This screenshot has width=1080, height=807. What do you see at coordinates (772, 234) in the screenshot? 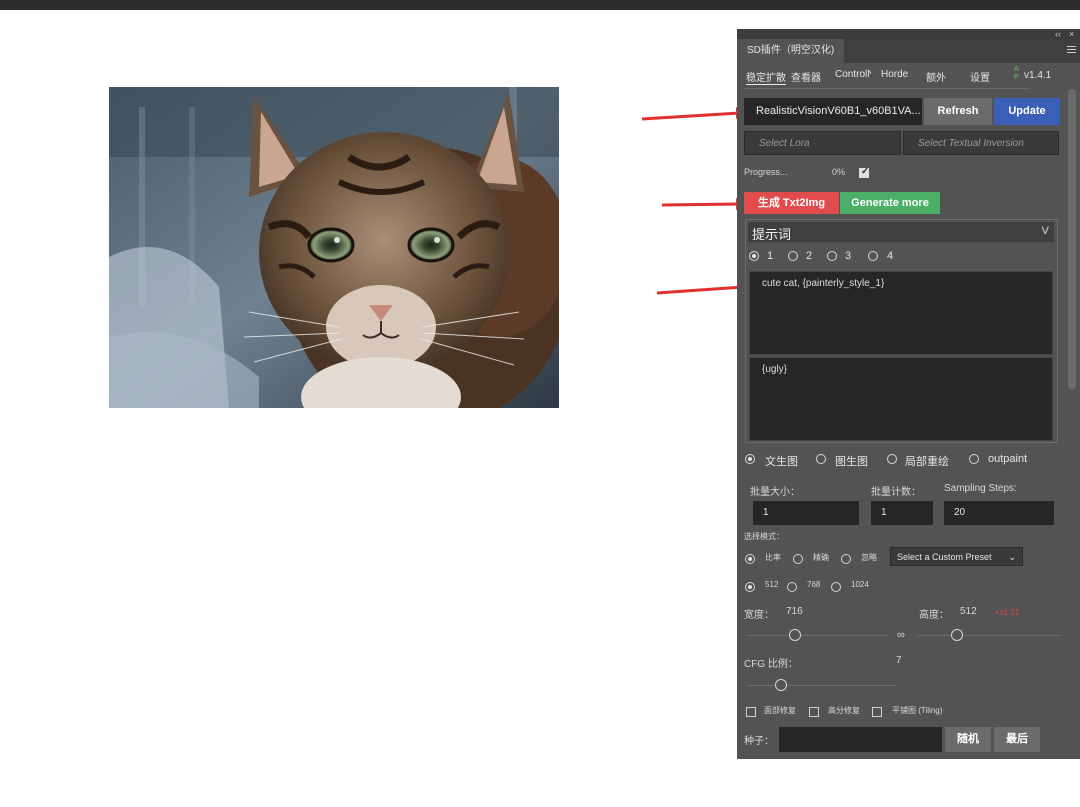
I see `prompt-title: 提示词` at bounding box center [772, 234].